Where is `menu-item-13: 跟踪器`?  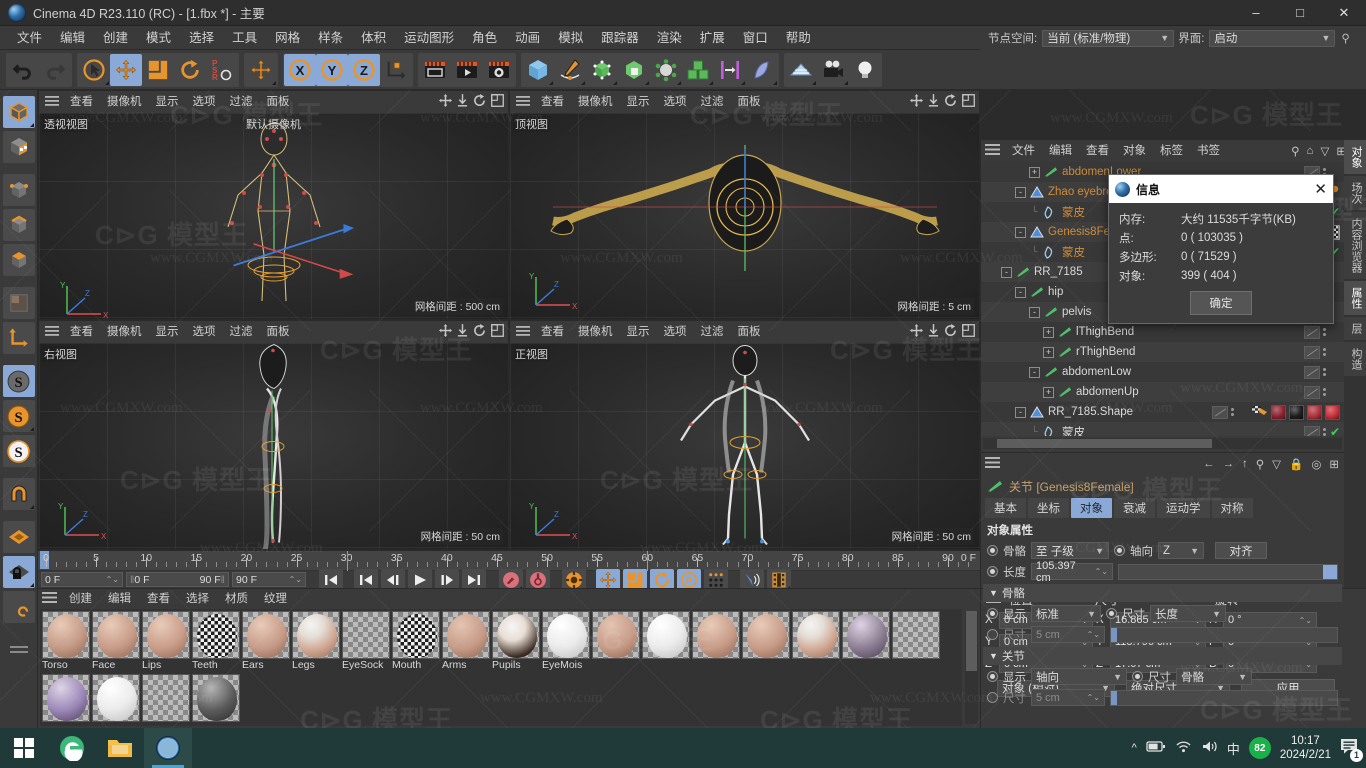 menu-item-13: 跟踪器 is located at coordinates (620, 38).